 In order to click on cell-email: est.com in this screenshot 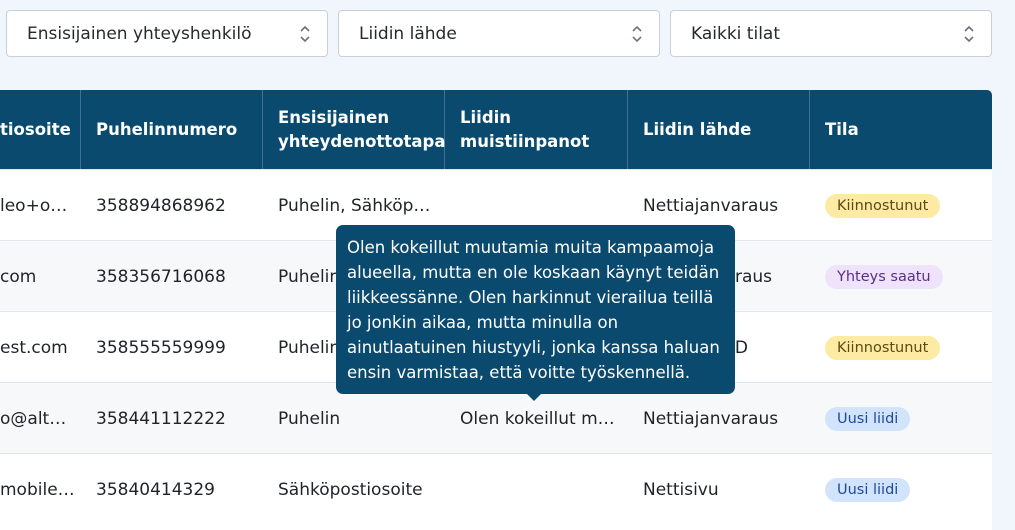, I will do `click(34, 347)`.